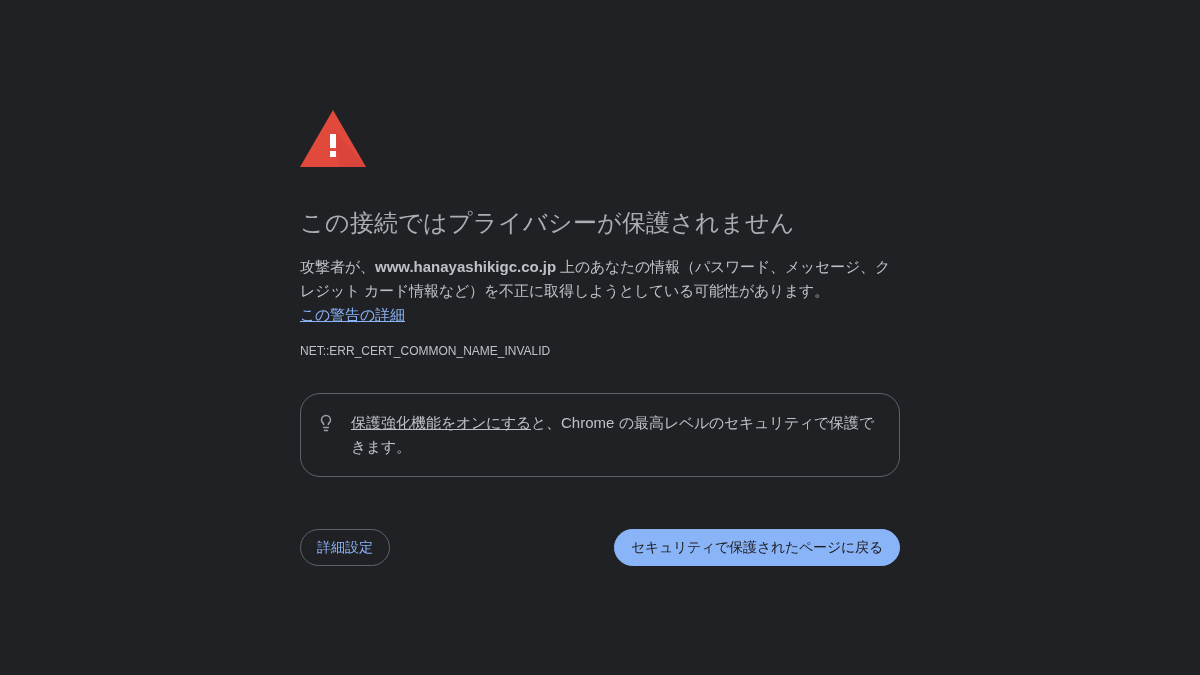  Describe the element at coordinates (352, 314) in the screenshot. I see `learn-more-link: この警告の詳細` at that location.